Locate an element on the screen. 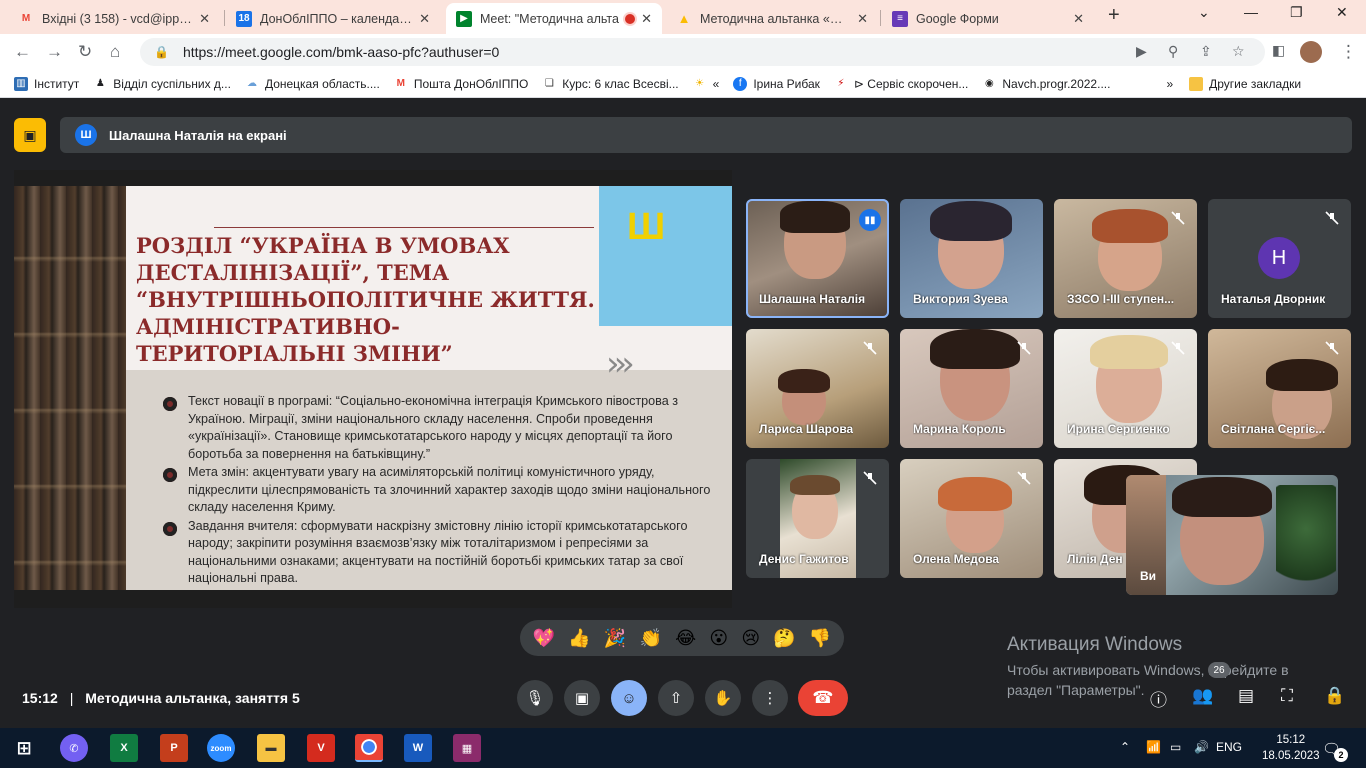  meeting-time: 15:12 is located at coordinates (40, 698).